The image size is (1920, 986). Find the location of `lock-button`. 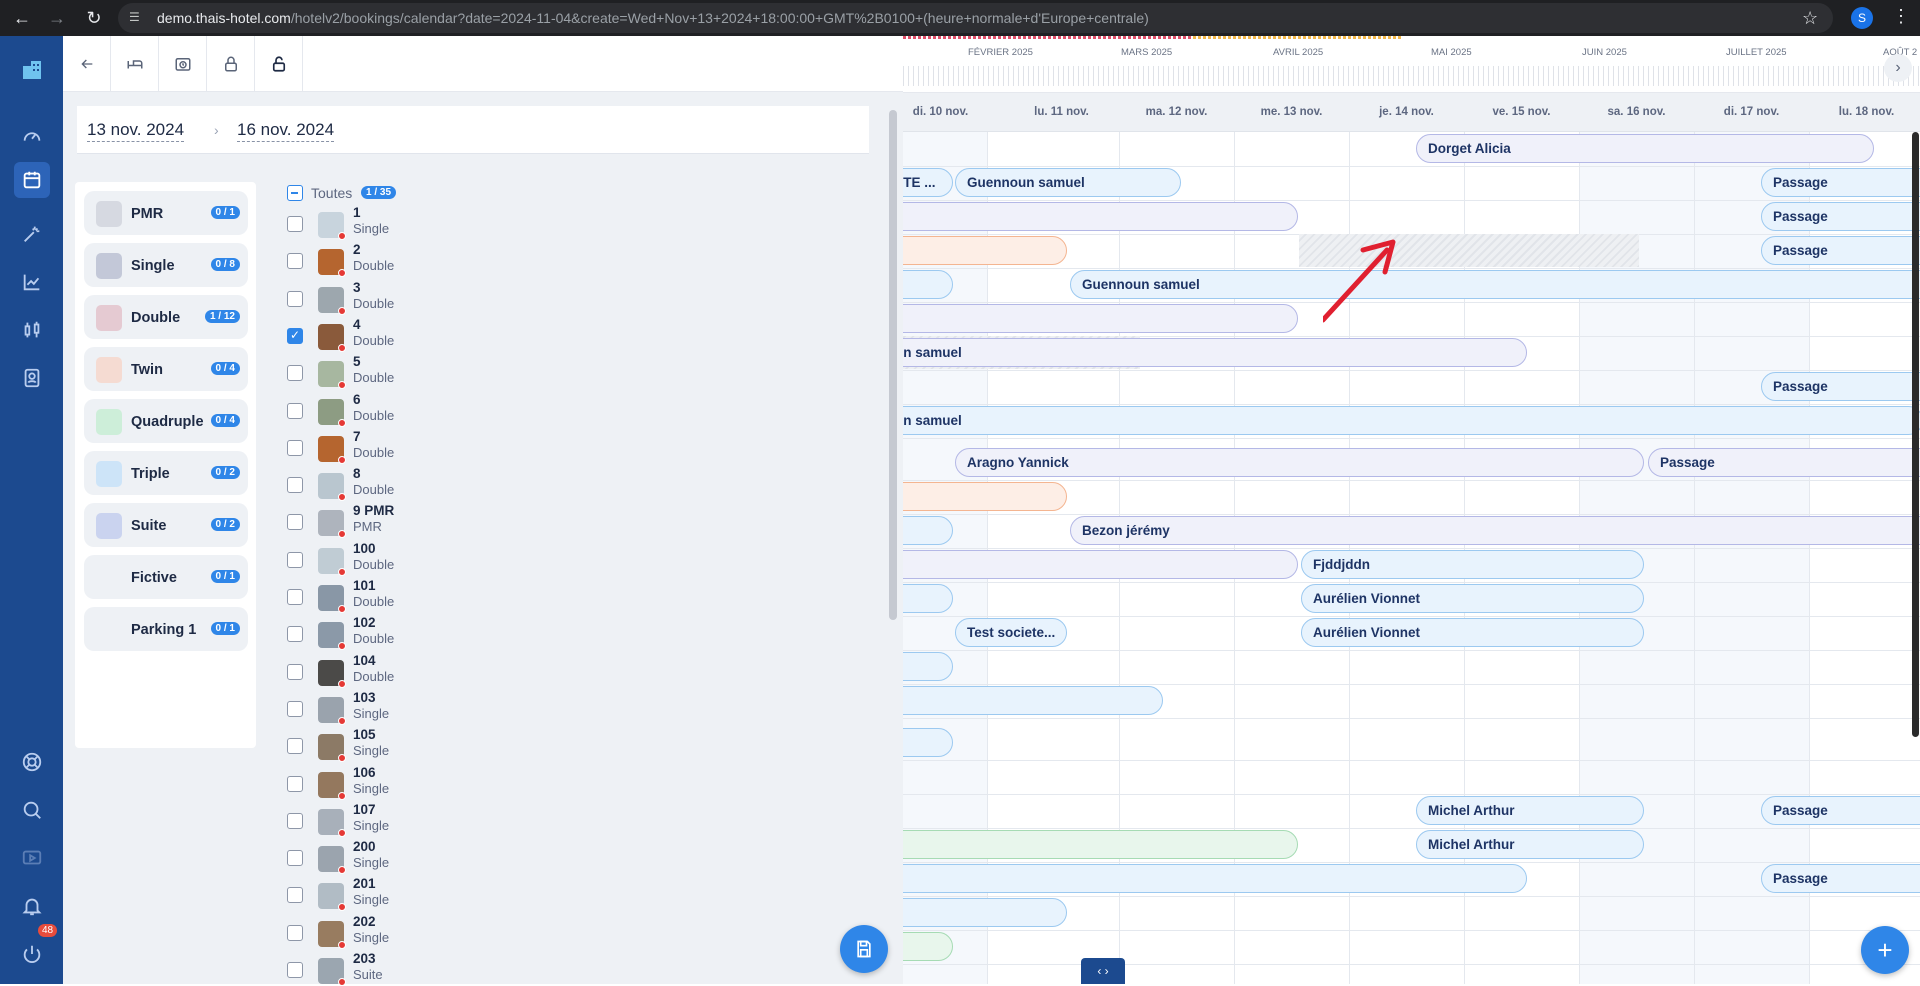

lock-button is located at coordinates (231, 64).